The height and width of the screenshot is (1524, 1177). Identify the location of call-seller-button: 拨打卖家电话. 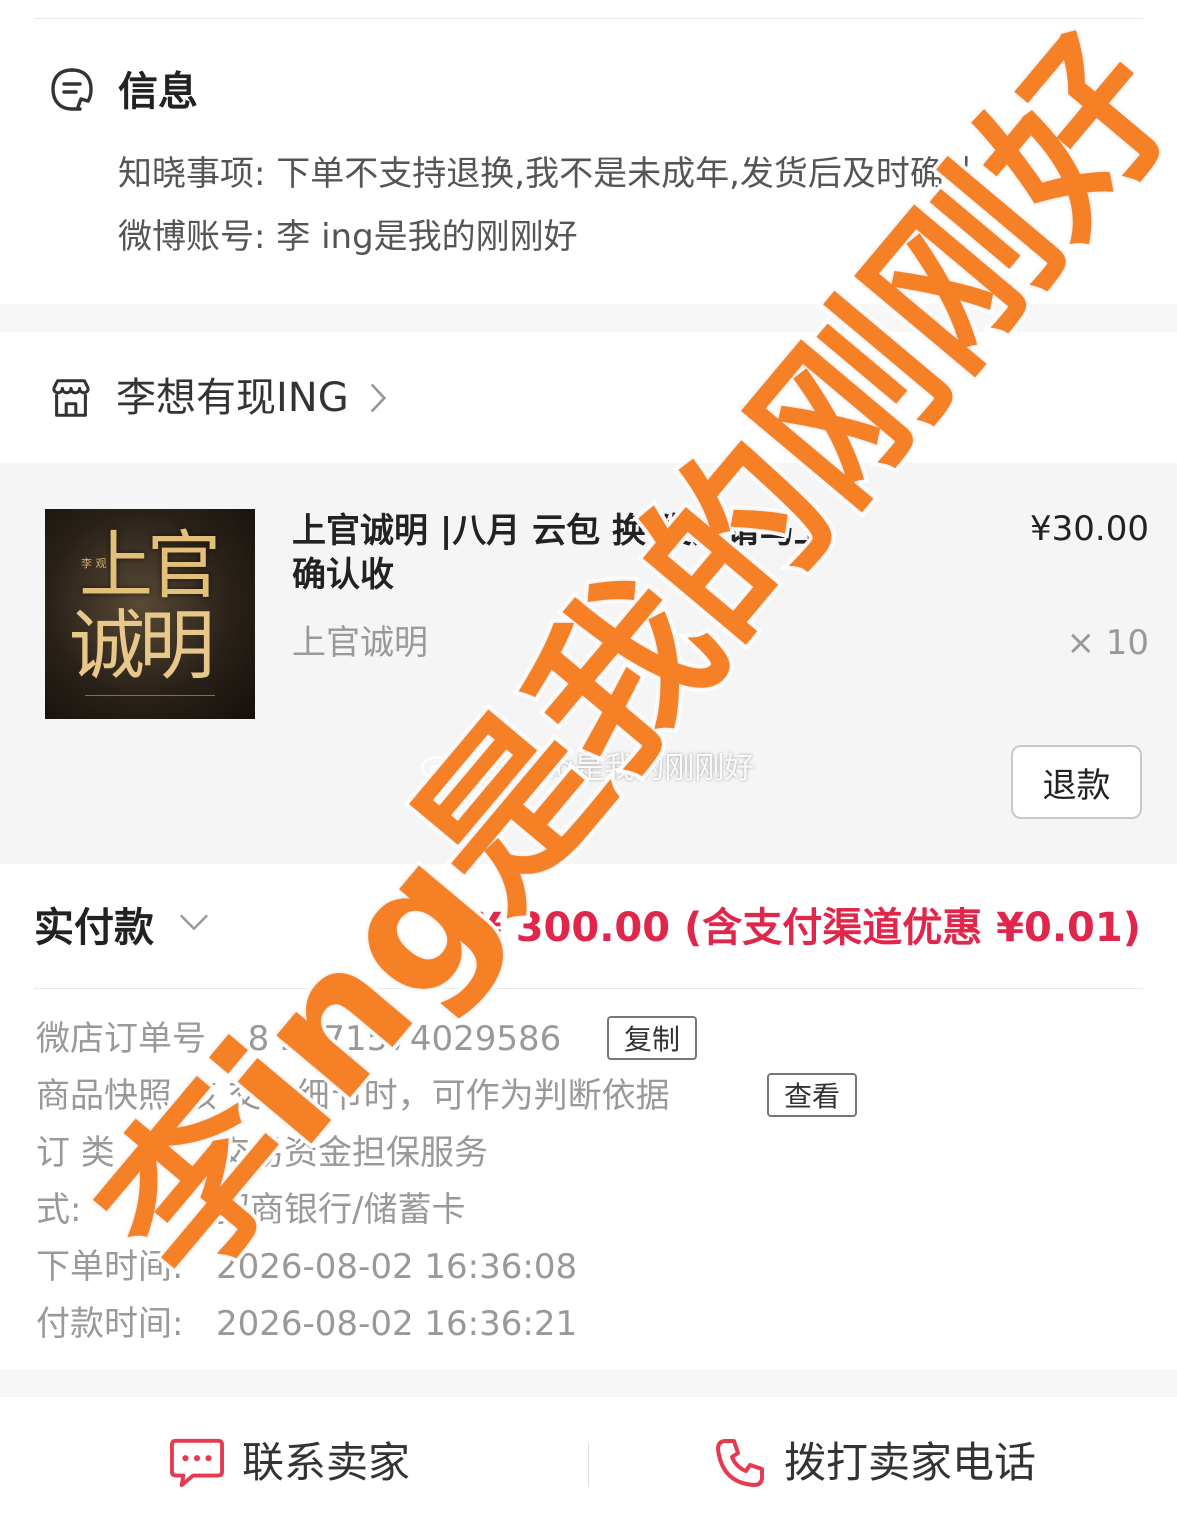
(874, 1463).